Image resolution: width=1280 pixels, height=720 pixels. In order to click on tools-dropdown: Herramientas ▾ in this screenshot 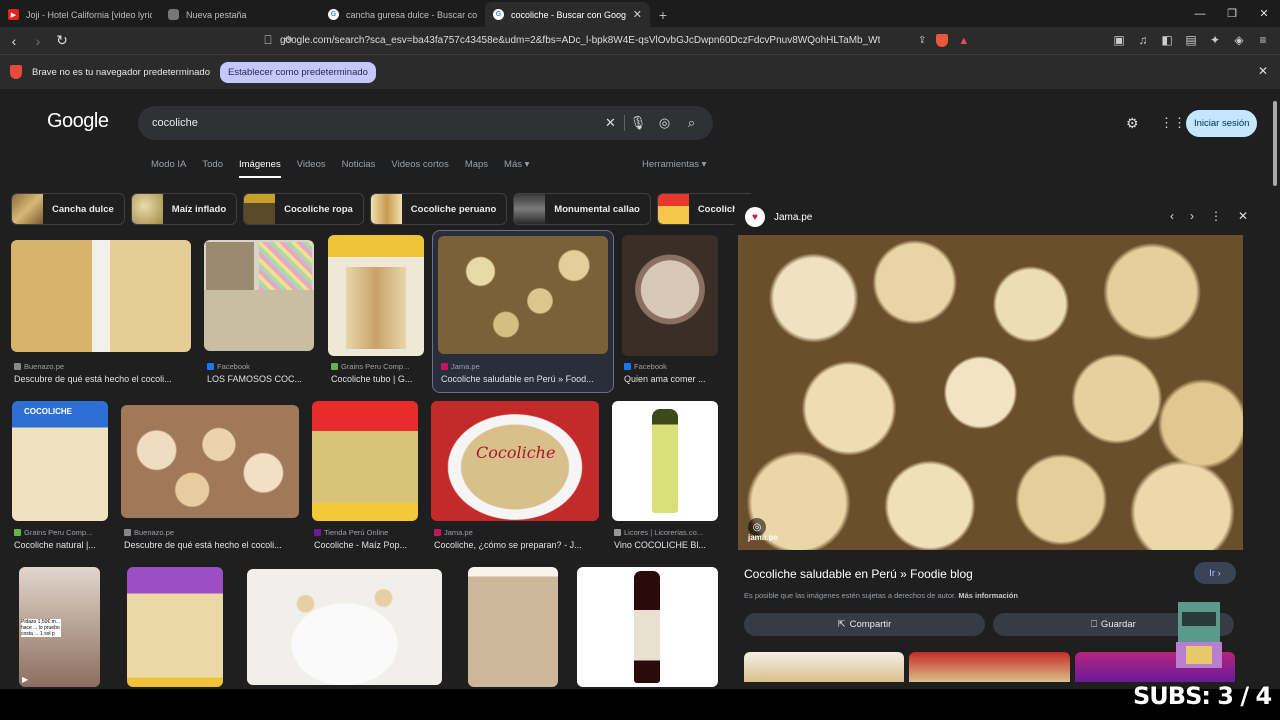, I will do `click(674, 164)`.